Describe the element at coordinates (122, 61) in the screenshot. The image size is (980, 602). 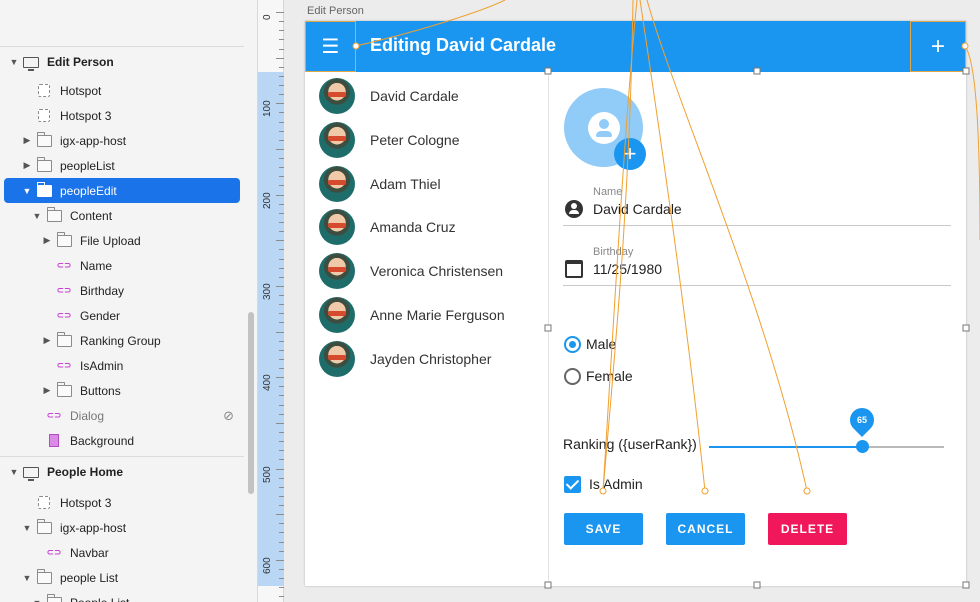
I see `layer-artboard-row: ▼ Edit Person` at that location.